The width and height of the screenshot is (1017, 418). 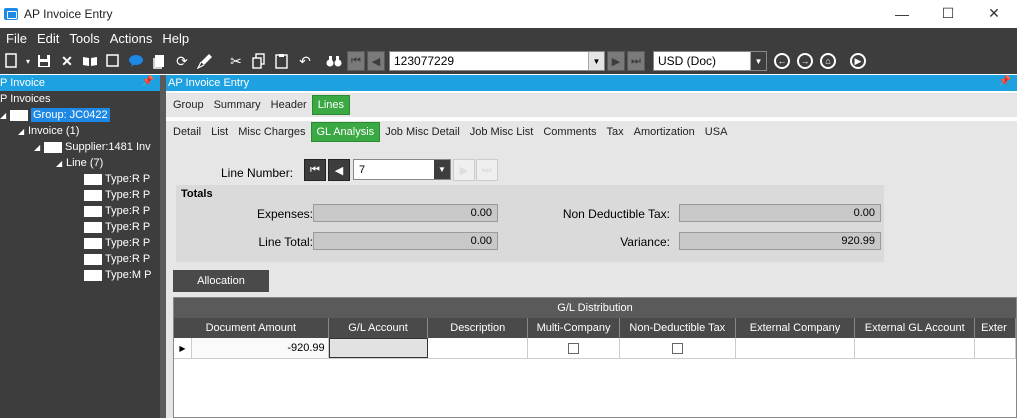 I want to click on column-header: Non-Deductible Tax, so click(x=678, y=328).